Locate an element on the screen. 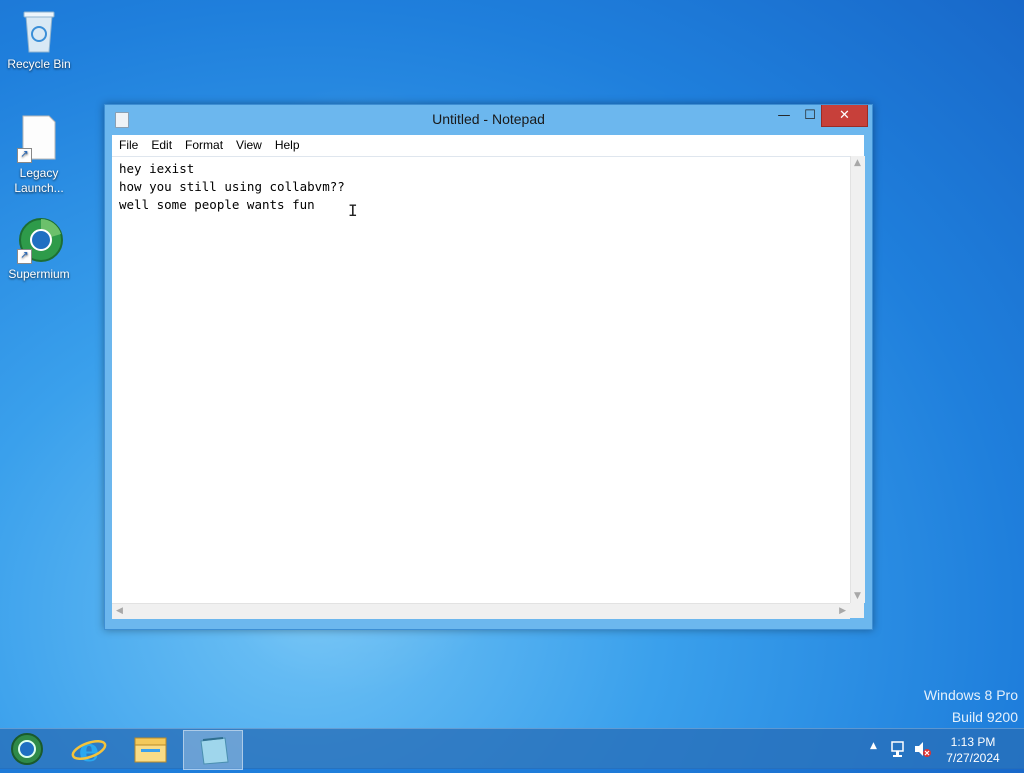 The width and height of the screenshot is (1024, 773). scroll-up-icon: ▲ is located at coordinates (857, 163).